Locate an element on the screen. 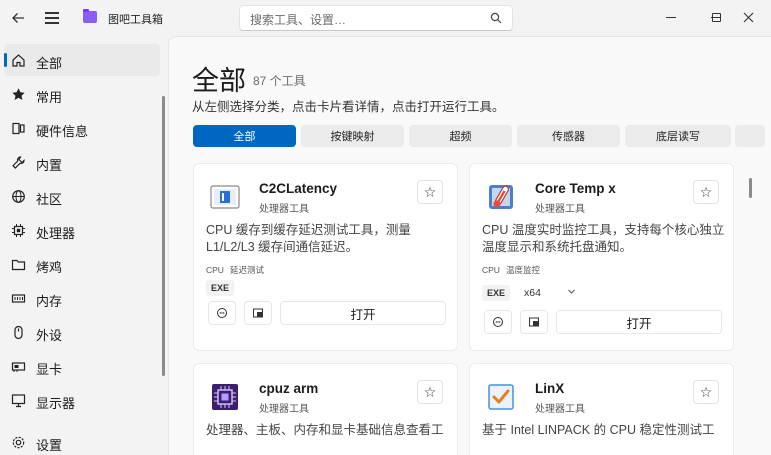 The height and width of the screenshot is (455, 771). main-scrollbar is located at coordinates (750, 188).